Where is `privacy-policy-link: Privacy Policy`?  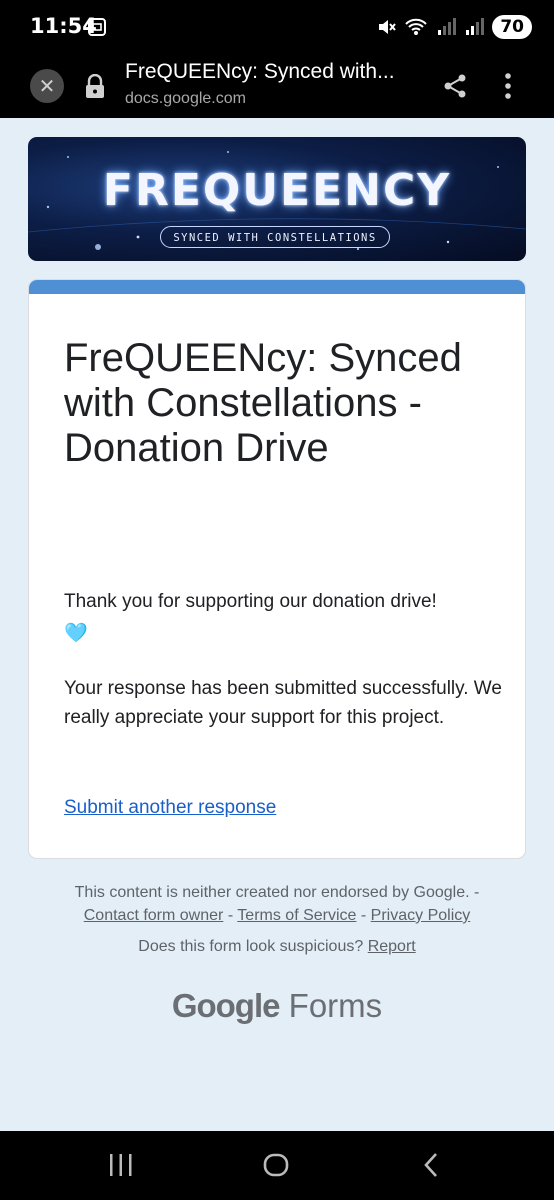 privacy-policy-link: Privacy Policy is located at coordinates (421, 915).